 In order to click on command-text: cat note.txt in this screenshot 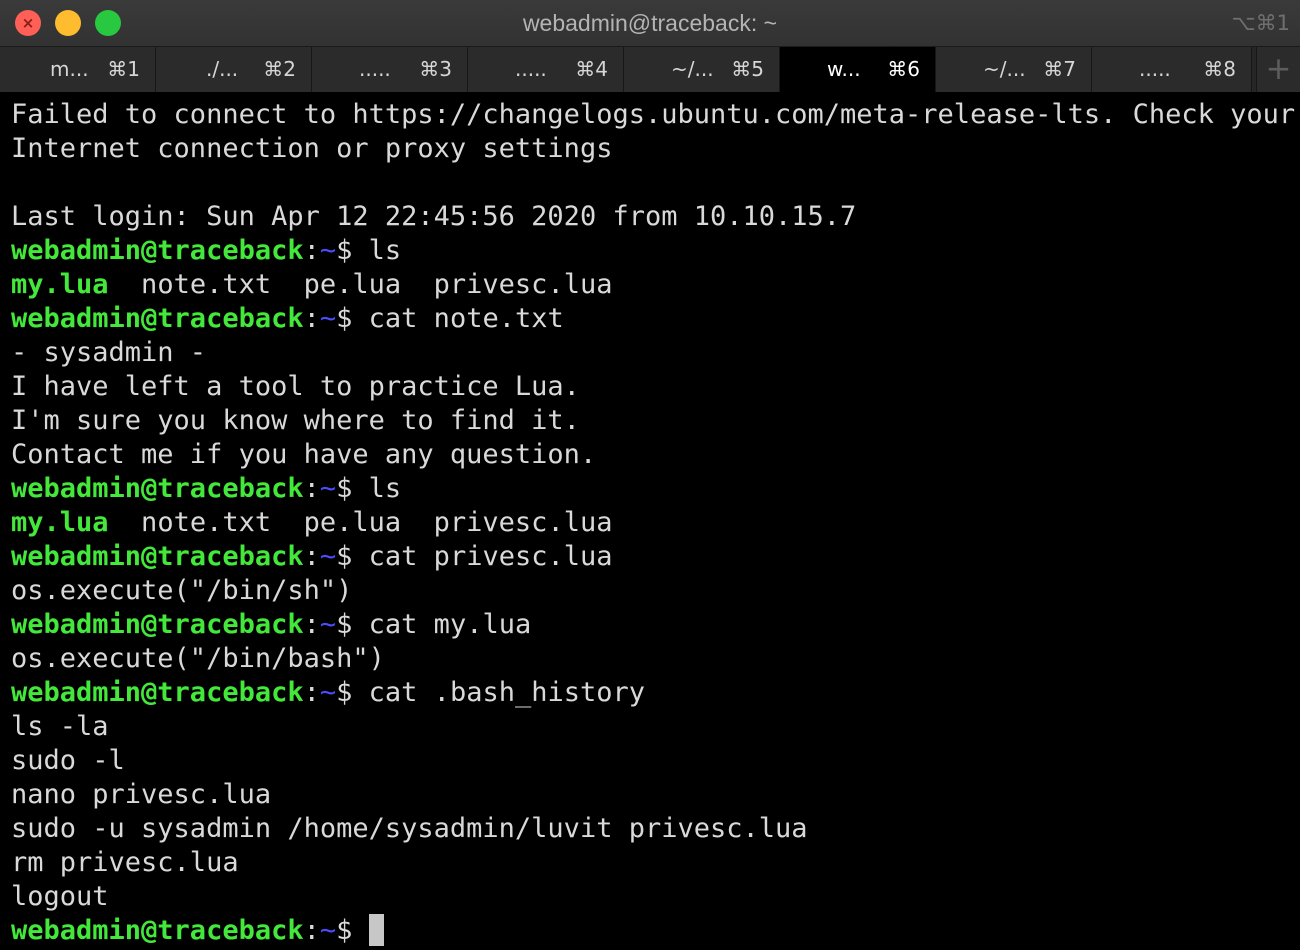, I will do `click(458, 318)`.